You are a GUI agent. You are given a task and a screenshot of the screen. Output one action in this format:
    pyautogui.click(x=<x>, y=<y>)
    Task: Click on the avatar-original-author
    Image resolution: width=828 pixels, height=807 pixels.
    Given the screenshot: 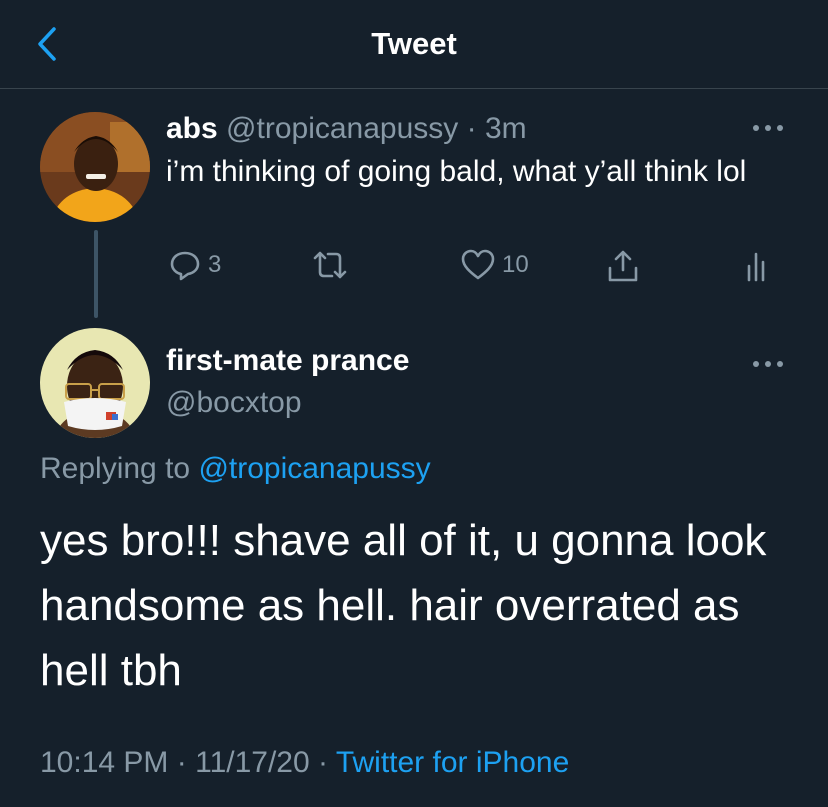 What is the action you would take?
    pyautogui.click(x=95, y=167)
    